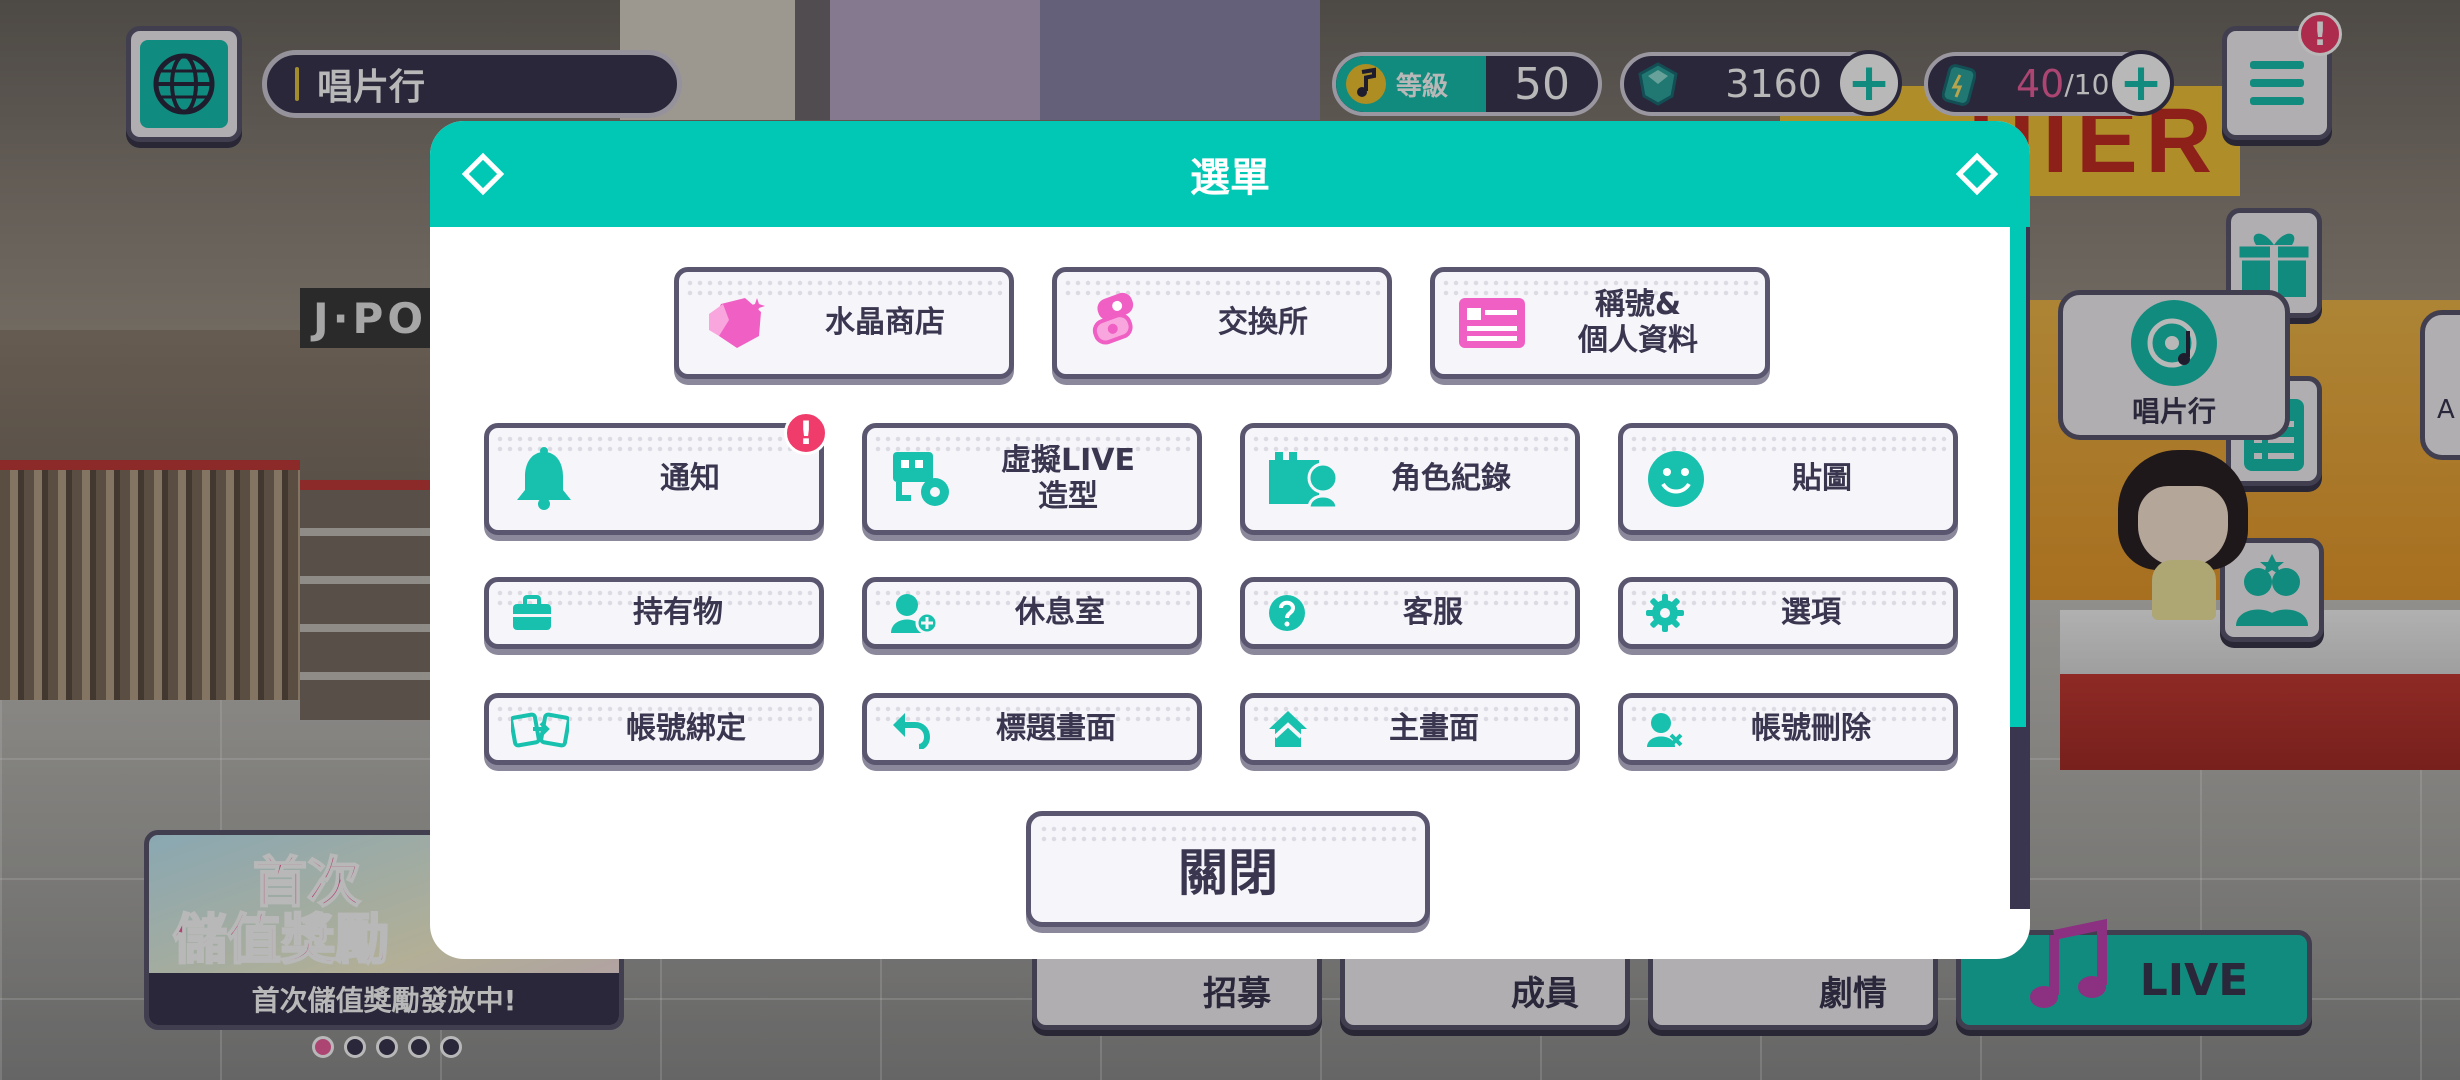 Image resolution: width=2460 pixels, height=1080 pixels. What do you see at coordinates (885, 322) in the screenshot?
I see `crystal-shop-label: 水晶商店` at bounding box center [885, 322].